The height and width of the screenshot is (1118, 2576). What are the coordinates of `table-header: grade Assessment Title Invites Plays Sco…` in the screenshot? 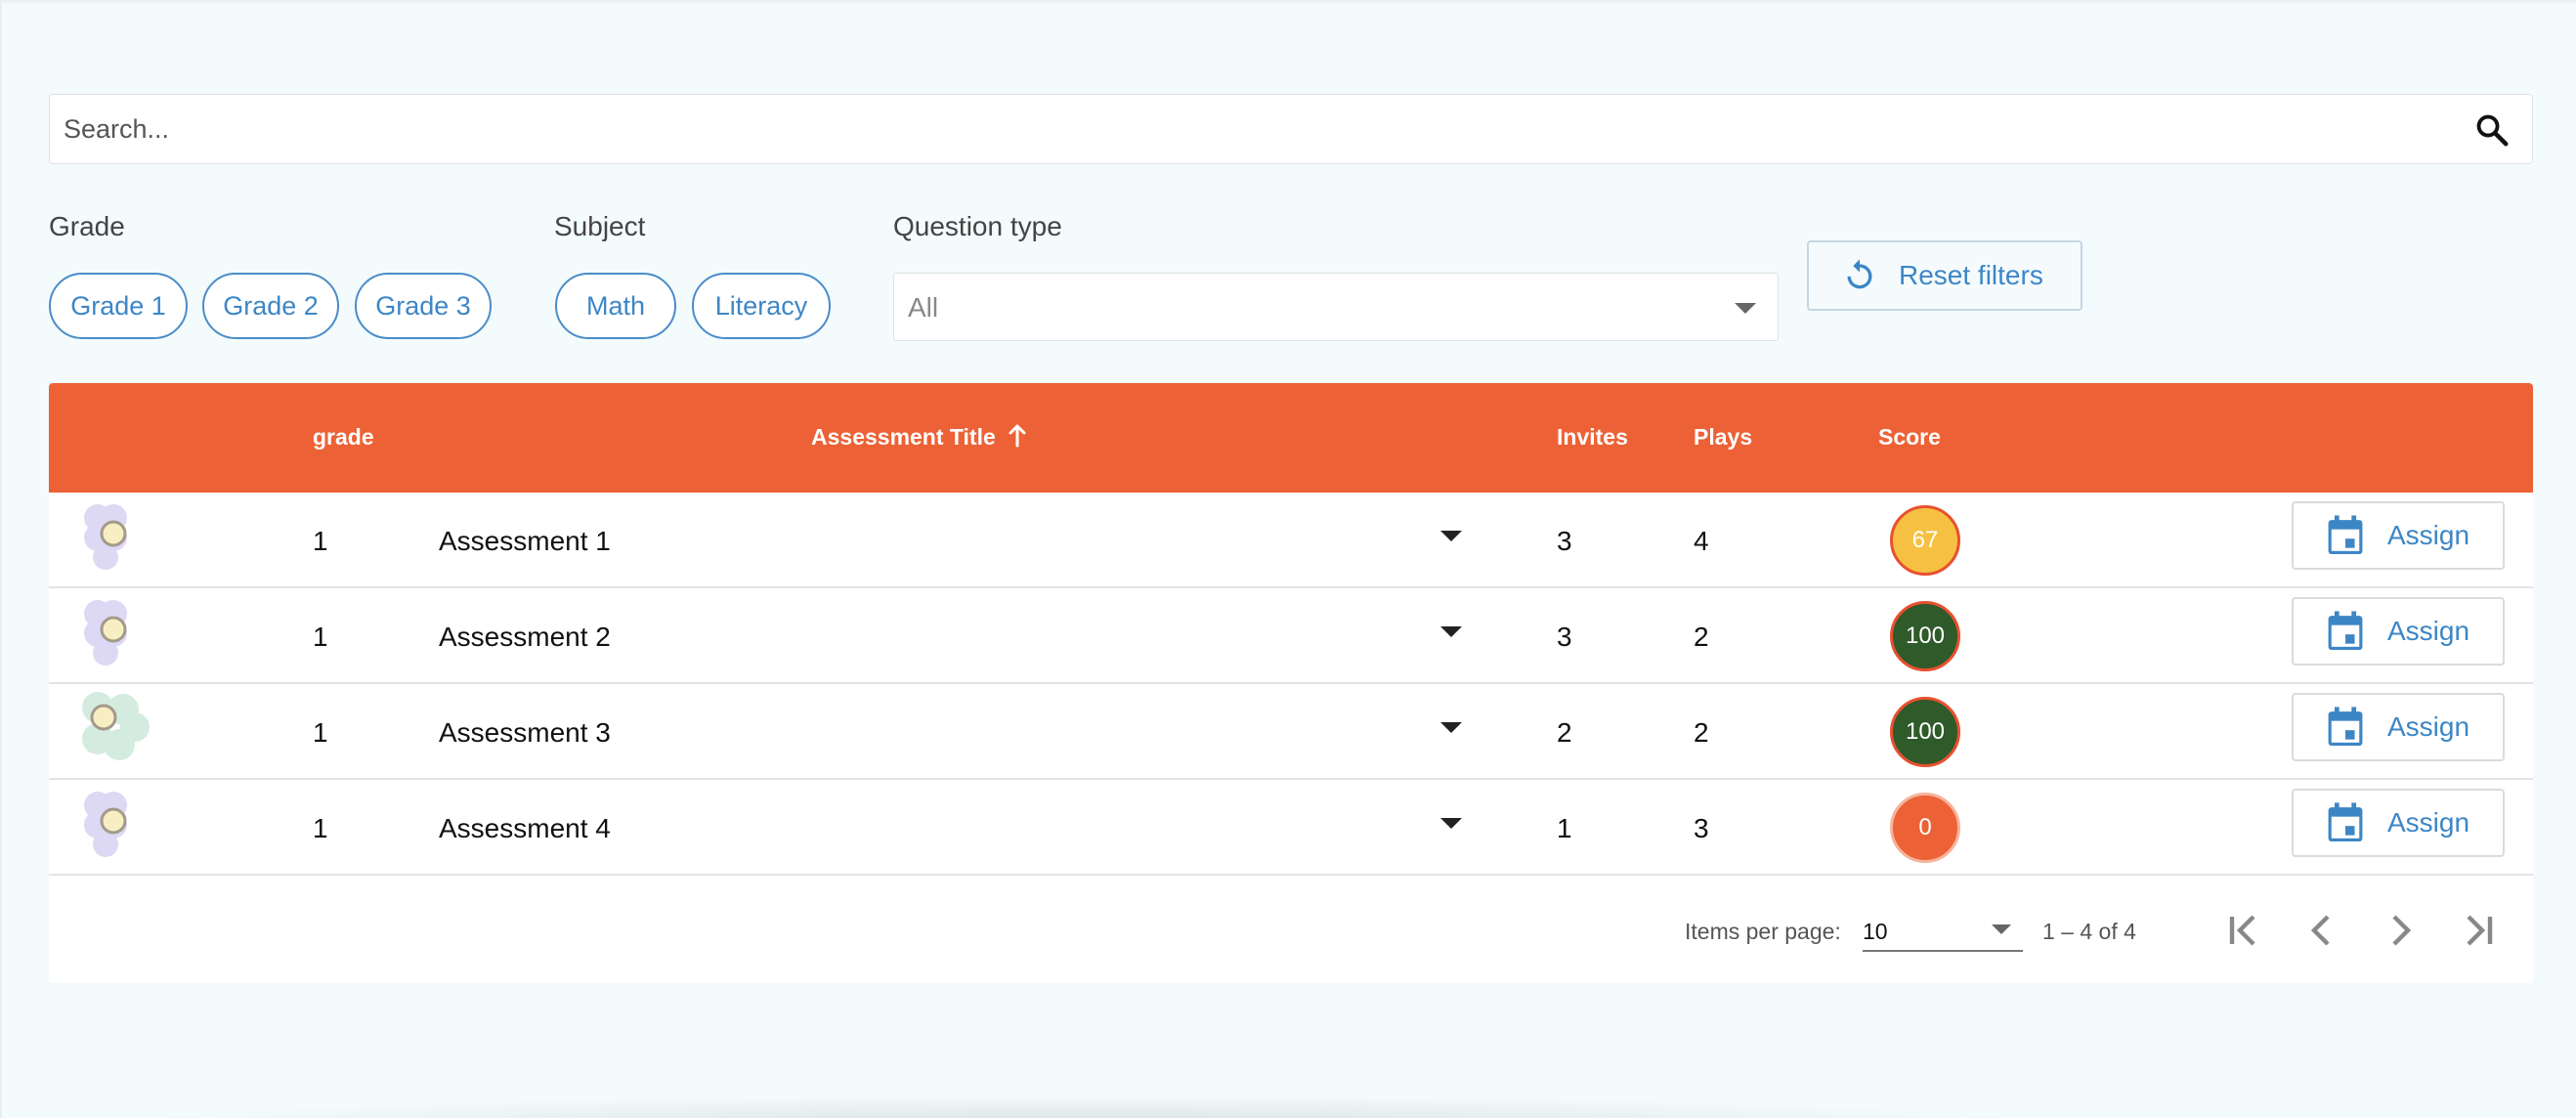 It's located at (1291, 438).